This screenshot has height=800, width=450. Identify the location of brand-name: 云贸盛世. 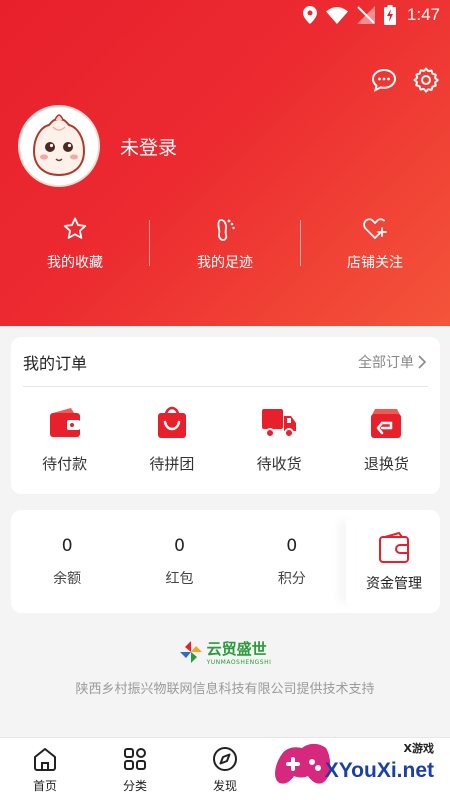
(236, 649).